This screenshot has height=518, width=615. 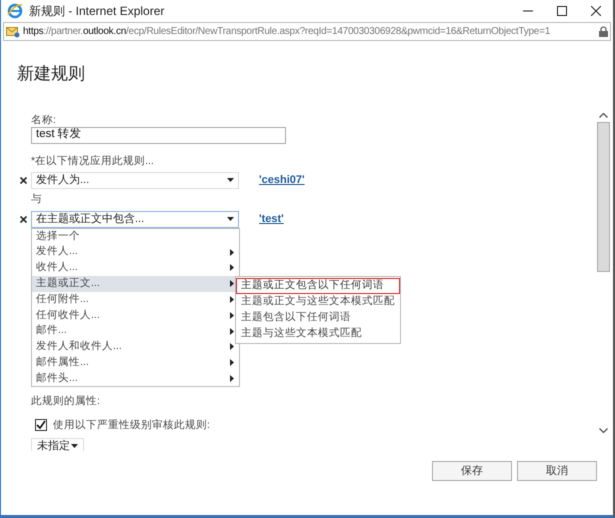 I want to click on submenu-item: 主题包含以下任何词语, so click(x=318, y=318).